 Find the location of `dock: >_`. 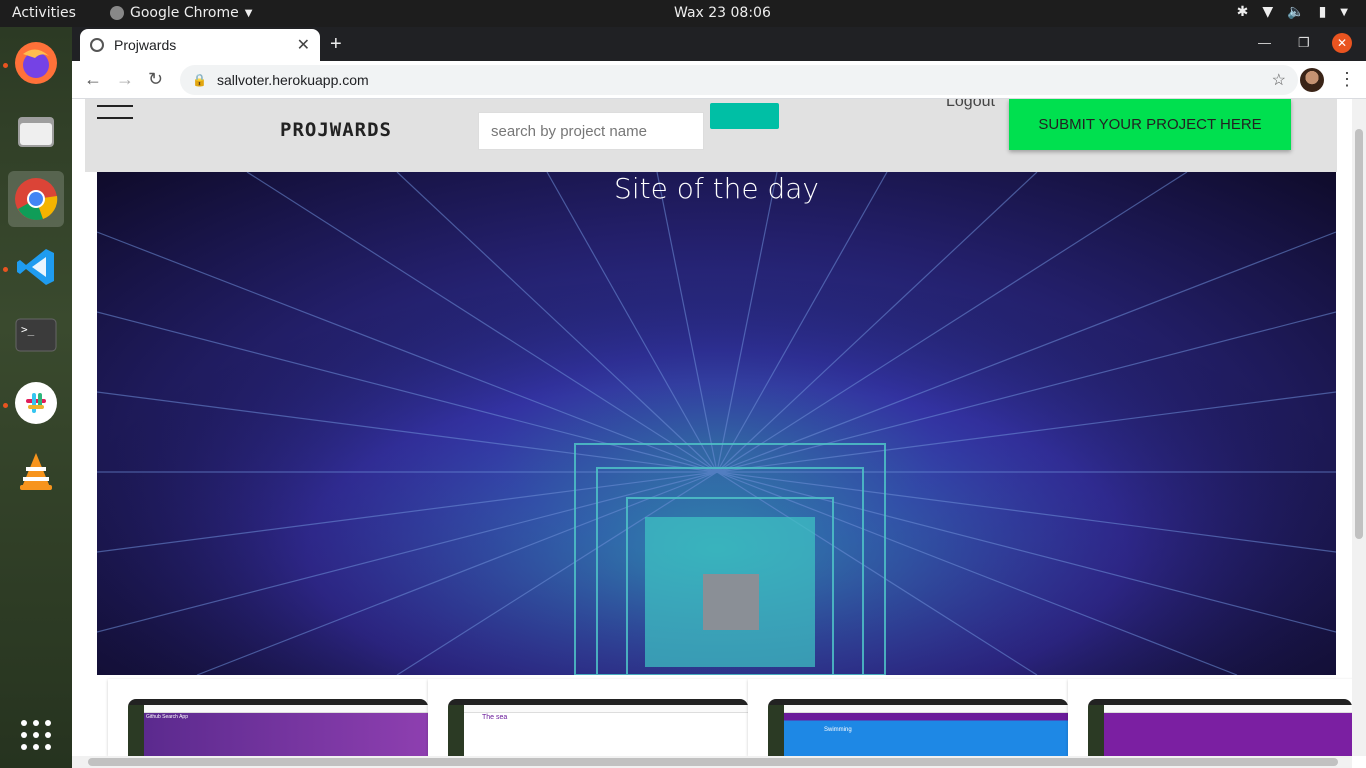

dock: >_ is located at coordinates (36, 397).